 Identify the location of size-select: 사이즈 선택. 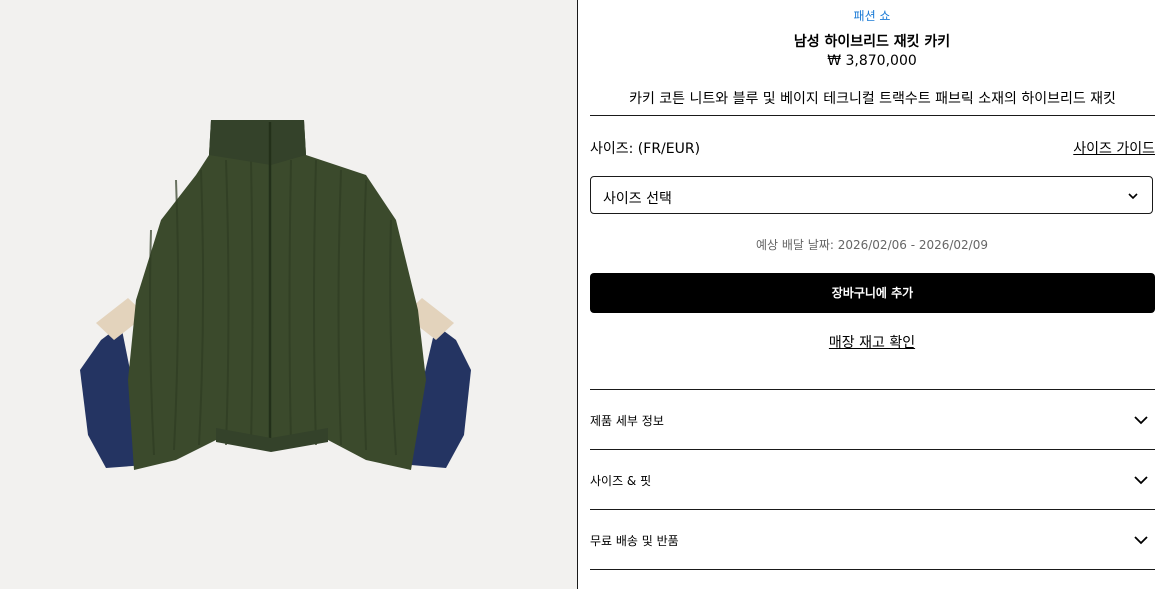
(871, 195).